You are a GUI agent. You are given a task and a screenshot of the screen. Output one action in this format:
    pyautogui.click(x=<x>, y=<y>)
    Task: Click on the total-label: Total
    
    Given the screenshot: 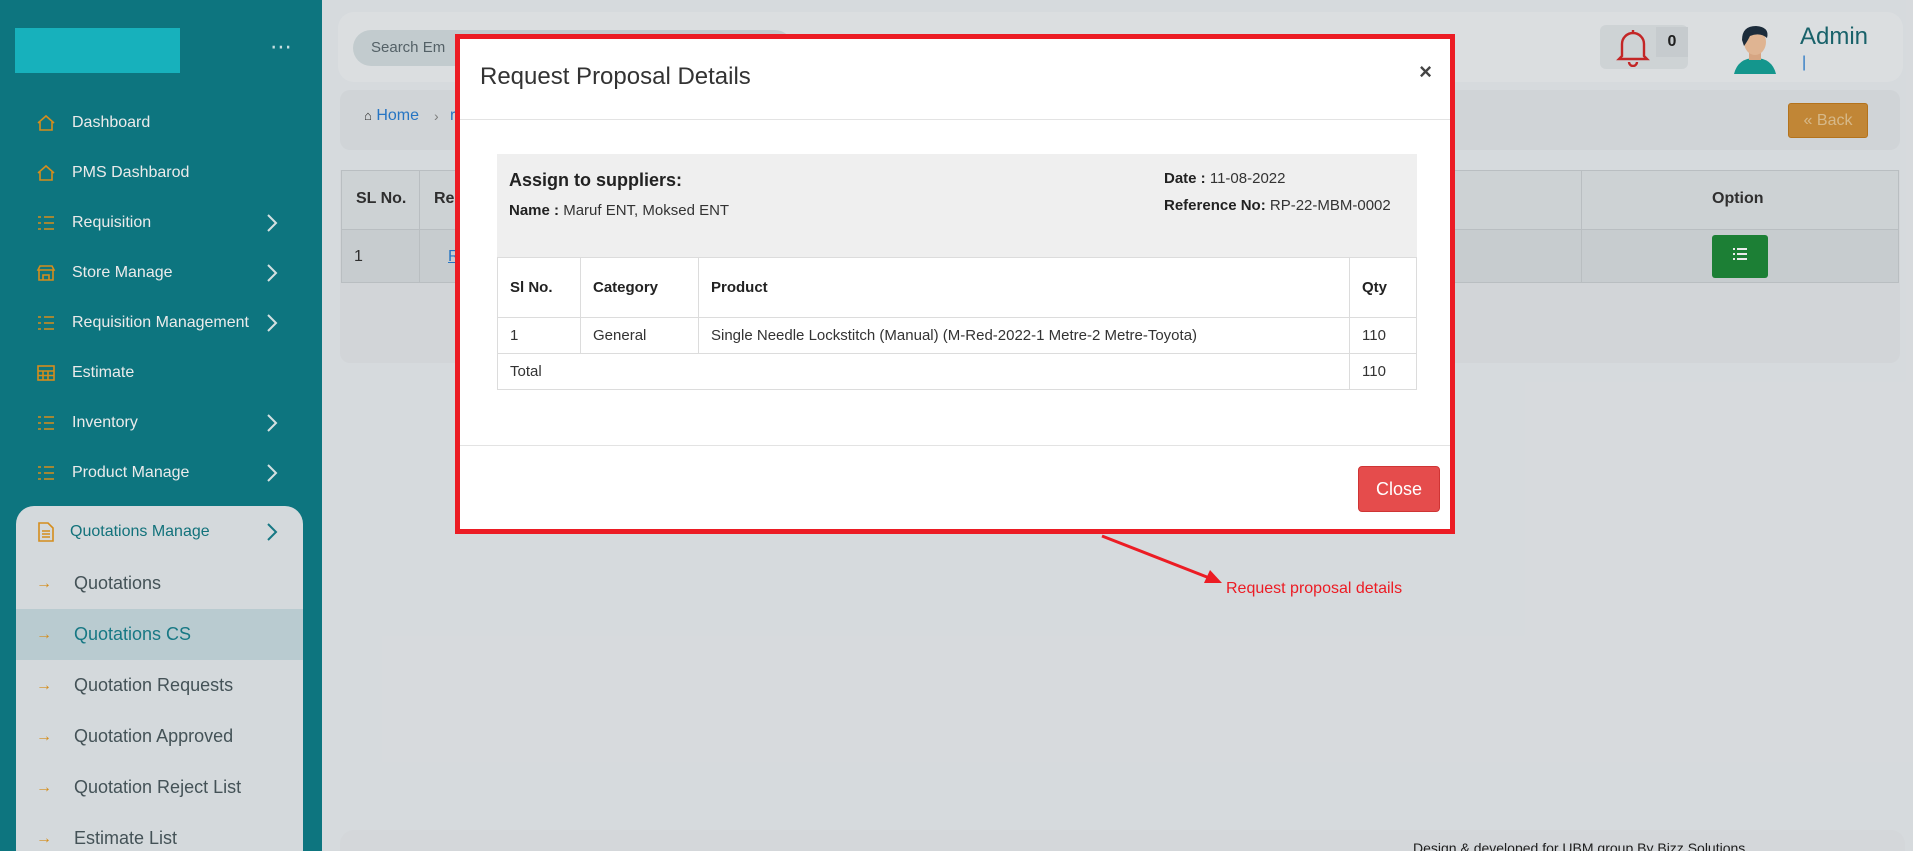 What is the action you would take?
    pyautogui.click(x=923, y=371)
    